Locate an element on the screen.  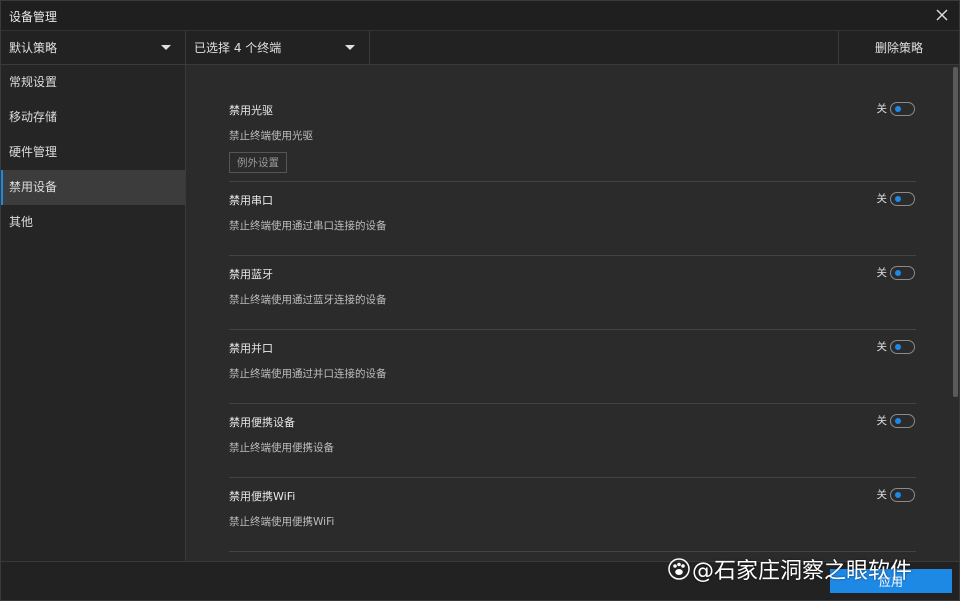
setting-row-disable-parallel-port: 禁用并口 禁止终端使用通过并口连接的设备 关 is located at coordinates (572, 367).